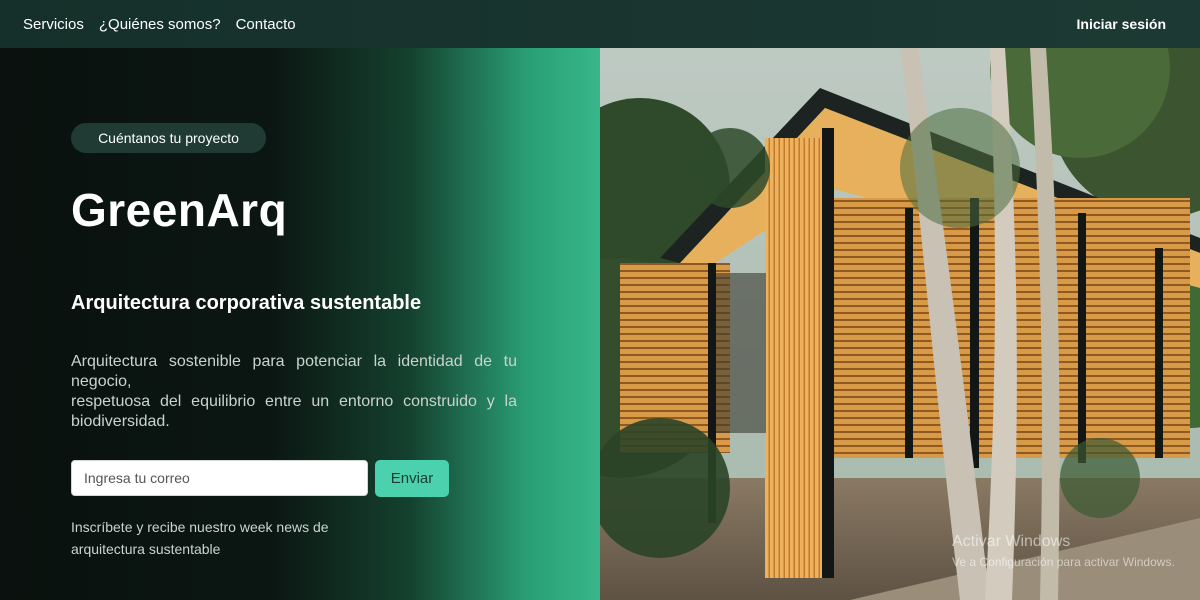  Describe the element at coordinates (246, 303) in the screenshot. I see `hero-subtitle: Arquitectura corporativa sustentable` at that location.